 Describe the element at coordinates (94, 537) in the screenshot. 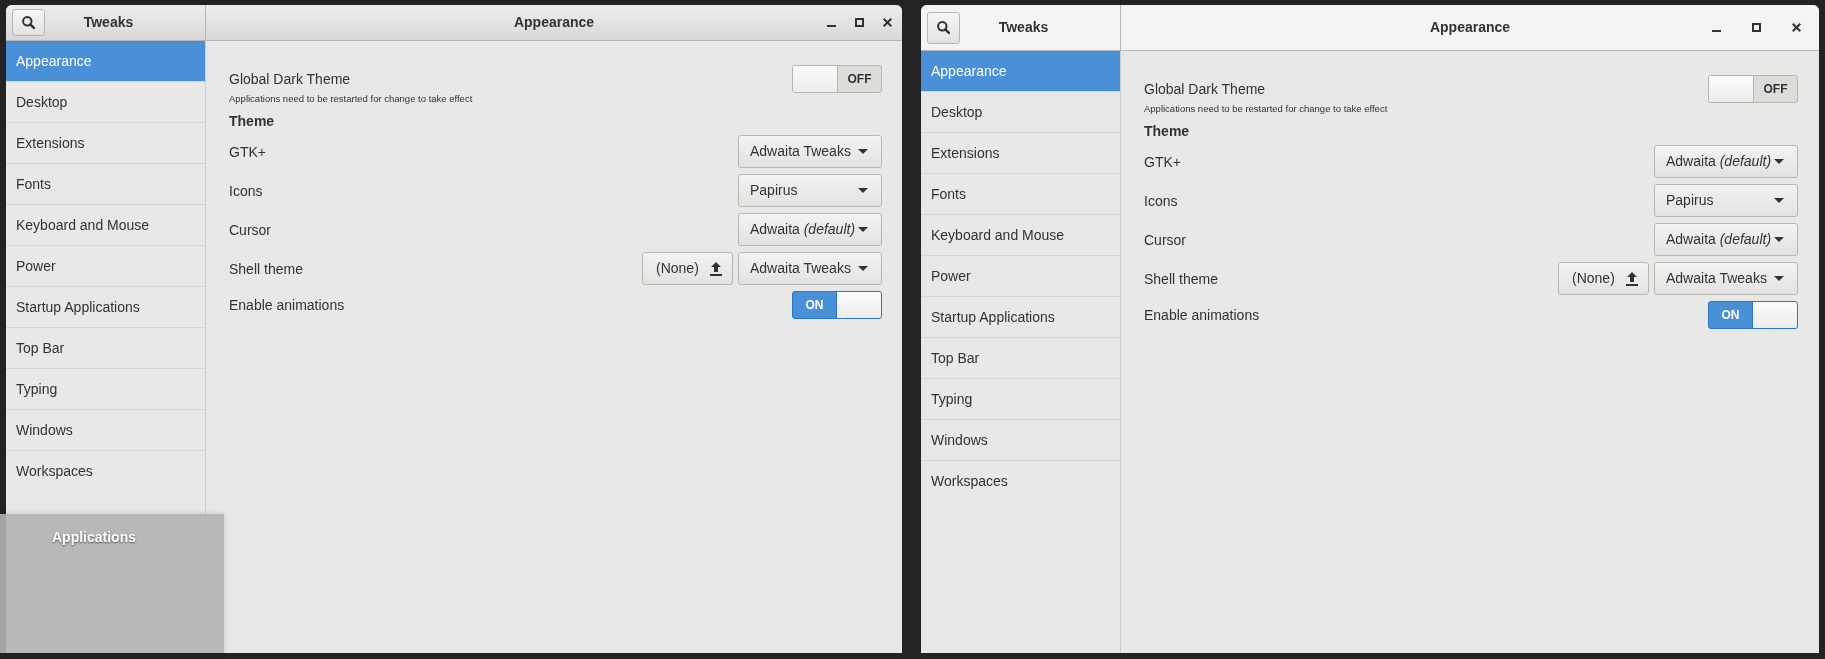

I see `overlay-label: Applications` at that location.